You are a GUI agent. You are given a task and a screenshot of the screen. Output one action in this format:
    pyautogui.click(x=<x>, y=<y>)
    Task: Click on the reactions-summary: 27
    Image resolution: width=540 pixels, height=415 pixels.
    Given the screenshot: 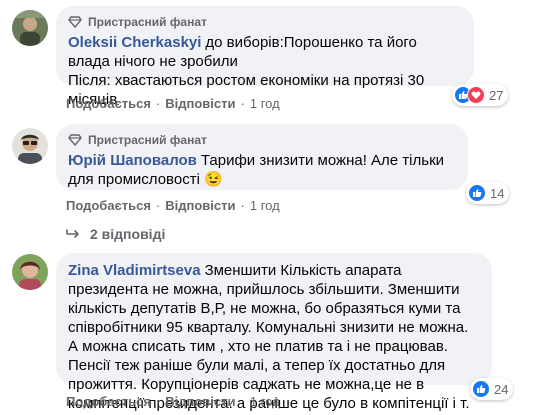 What is the action you would take?
    pyautogui.click(x=480, y=95)
    